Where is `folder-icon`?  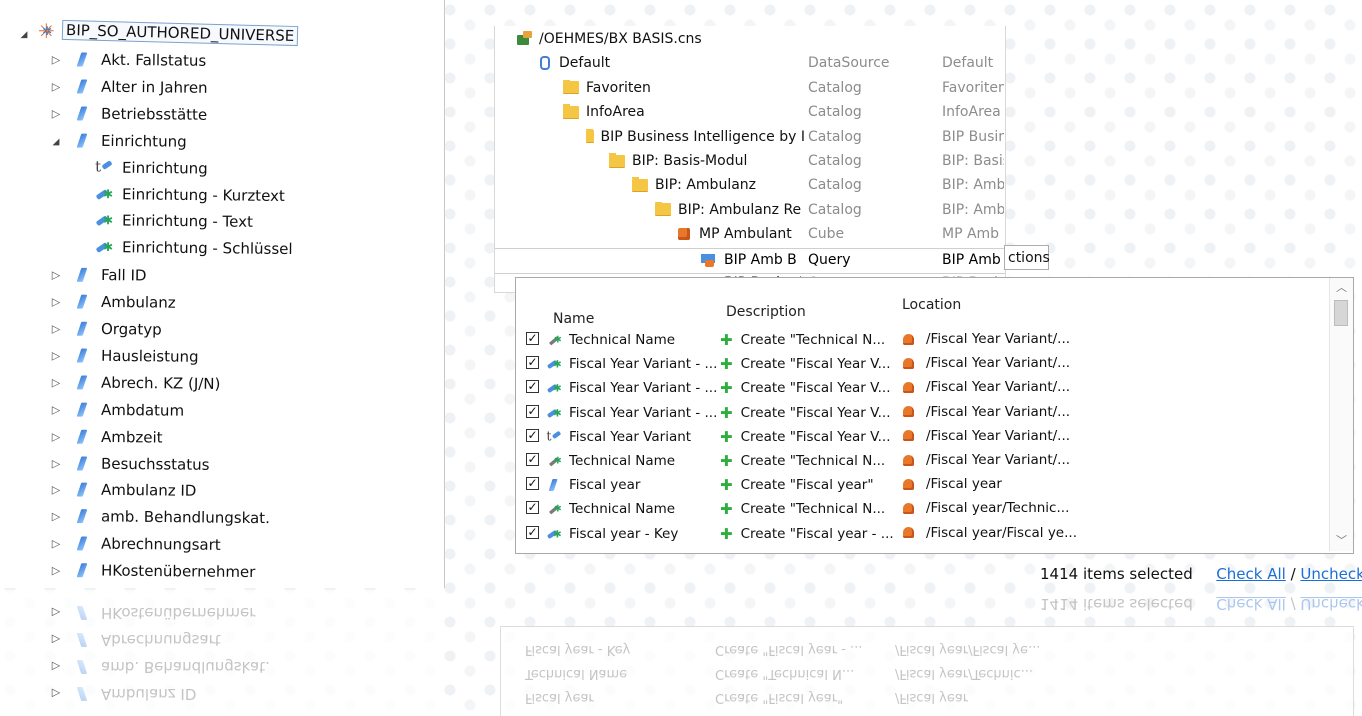
folder-icon is located at coordinates (640, 184).